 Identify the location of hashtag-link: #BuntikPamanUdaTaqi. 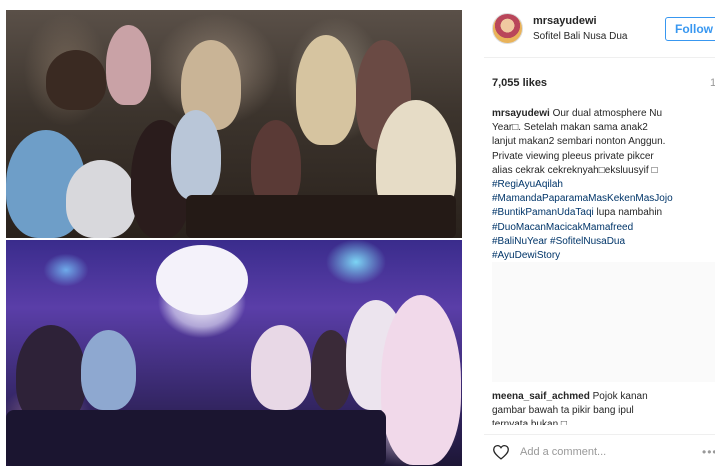
(543, 212).